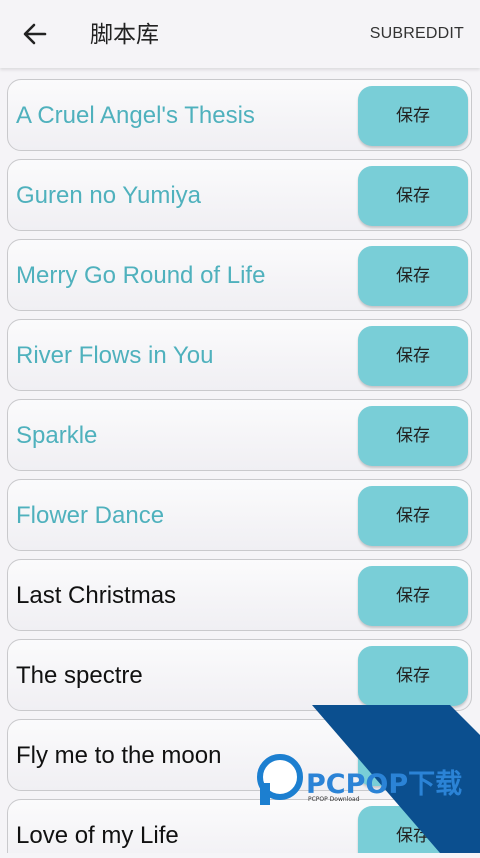 The image size is (480, 858). What do you see at coordinates (334, 799) in the screenshot?
I see `watermark-subtitle: PCPOP Download` at bounding box center [334, 799].